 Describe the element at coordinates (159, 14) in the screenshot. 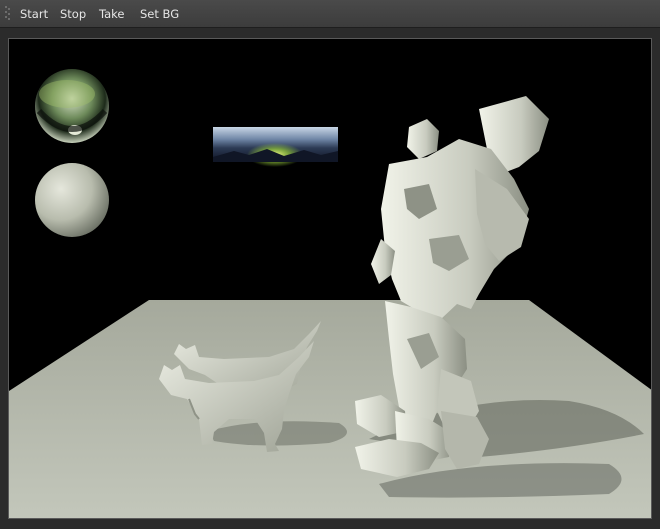

I see `set-bg-button: Set BG` at that location.